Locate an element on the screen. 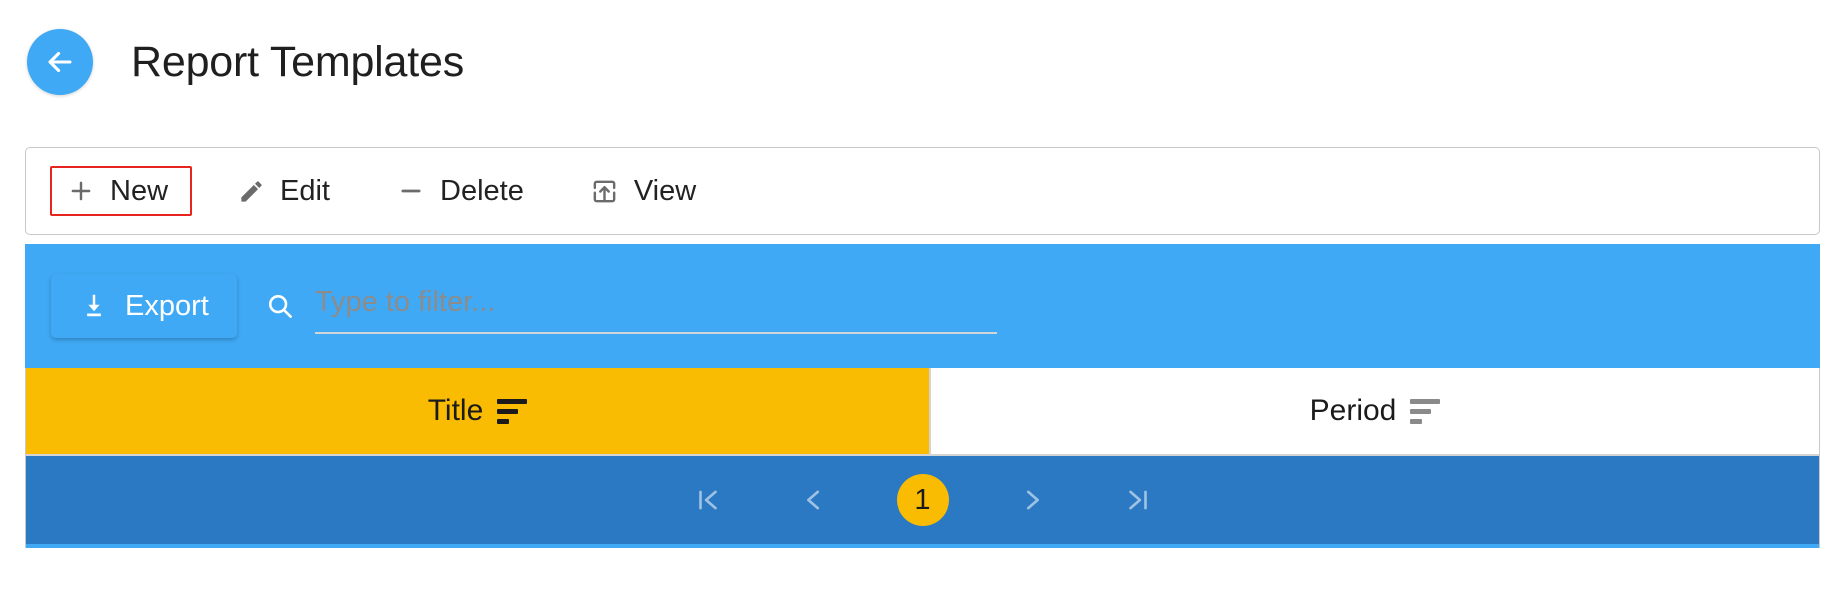 The height and width of the screenshot is (593, 1845). edit-button: Edit is located at coordinates (283, 191).